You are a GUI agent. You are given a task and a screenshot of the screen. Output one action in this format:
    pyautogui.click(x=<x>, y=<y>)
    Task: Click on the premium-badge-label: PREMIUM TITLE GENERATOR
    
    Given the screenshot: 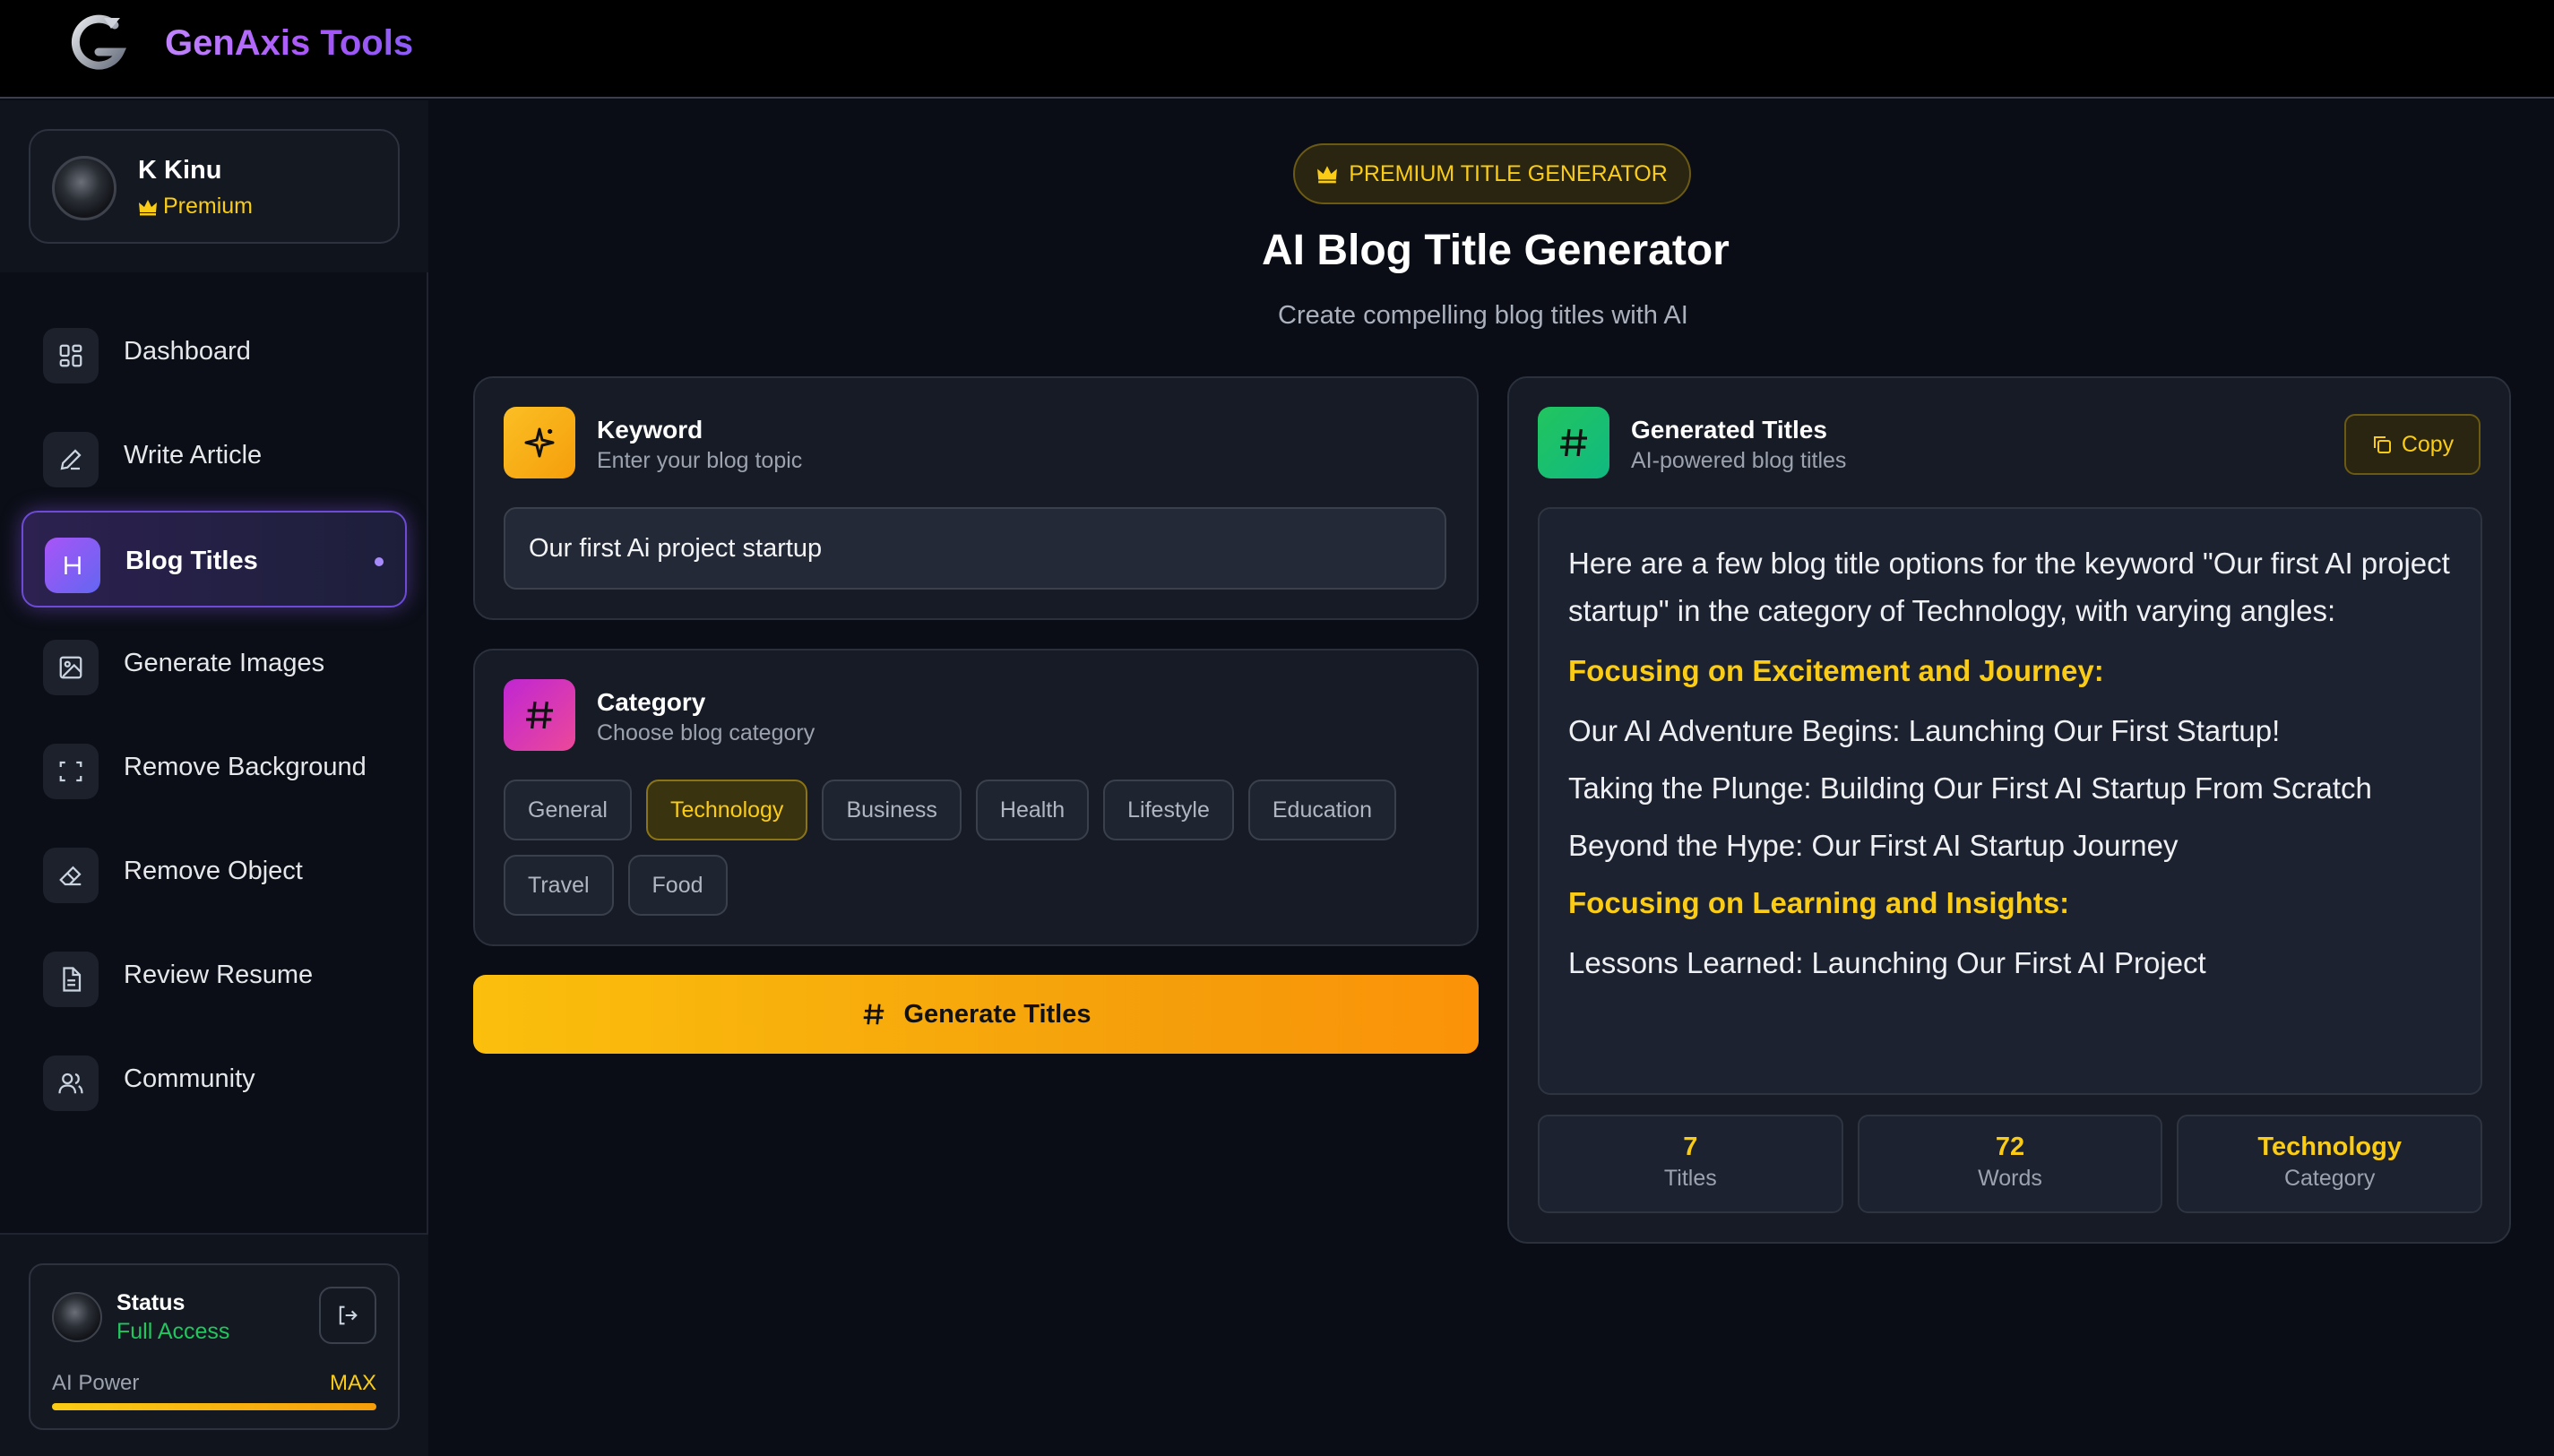 What is the action you would take?
    pyautogui.click(x=1508, y=173)
    